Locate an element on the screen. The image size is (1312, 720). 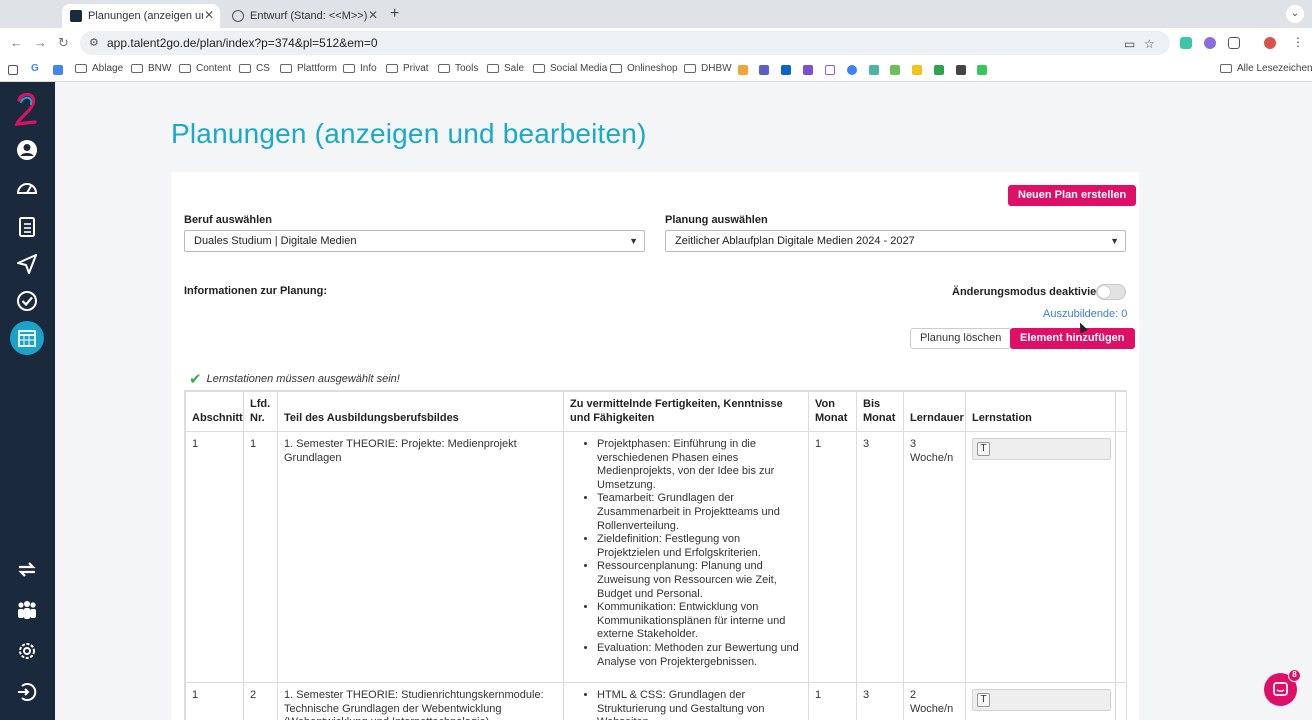
tab-entwurf: Entwurf (Stand: <<M>>) ✕ is located at coordinates (304, 16).